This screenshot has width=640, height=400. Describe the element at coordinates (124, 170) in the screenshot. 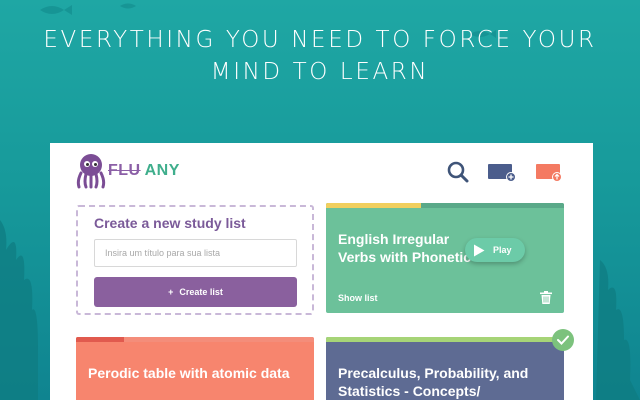

I see `logo-text-flu: FLU` at that location.